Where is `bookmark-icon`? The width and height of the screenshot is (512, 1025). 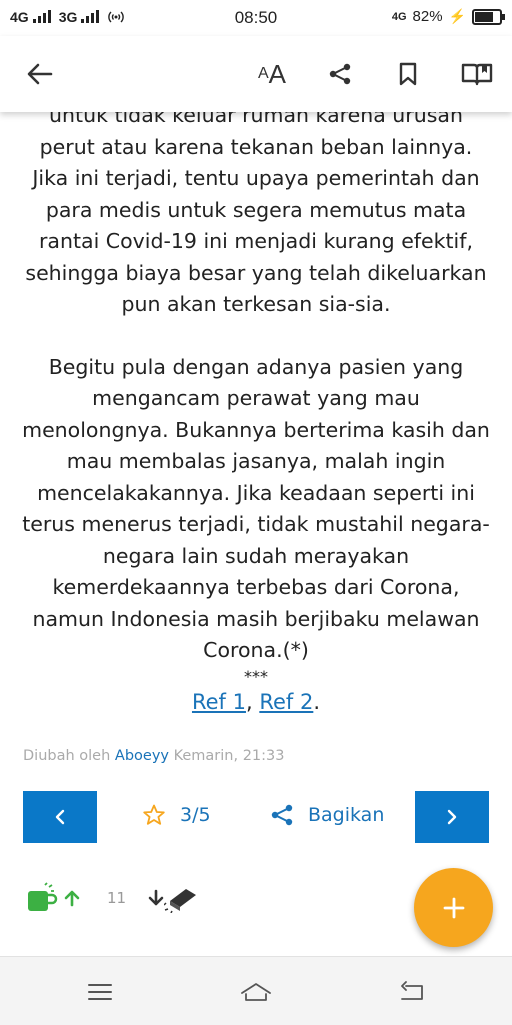
bookmark-icon is located at coordinates (408, 74).